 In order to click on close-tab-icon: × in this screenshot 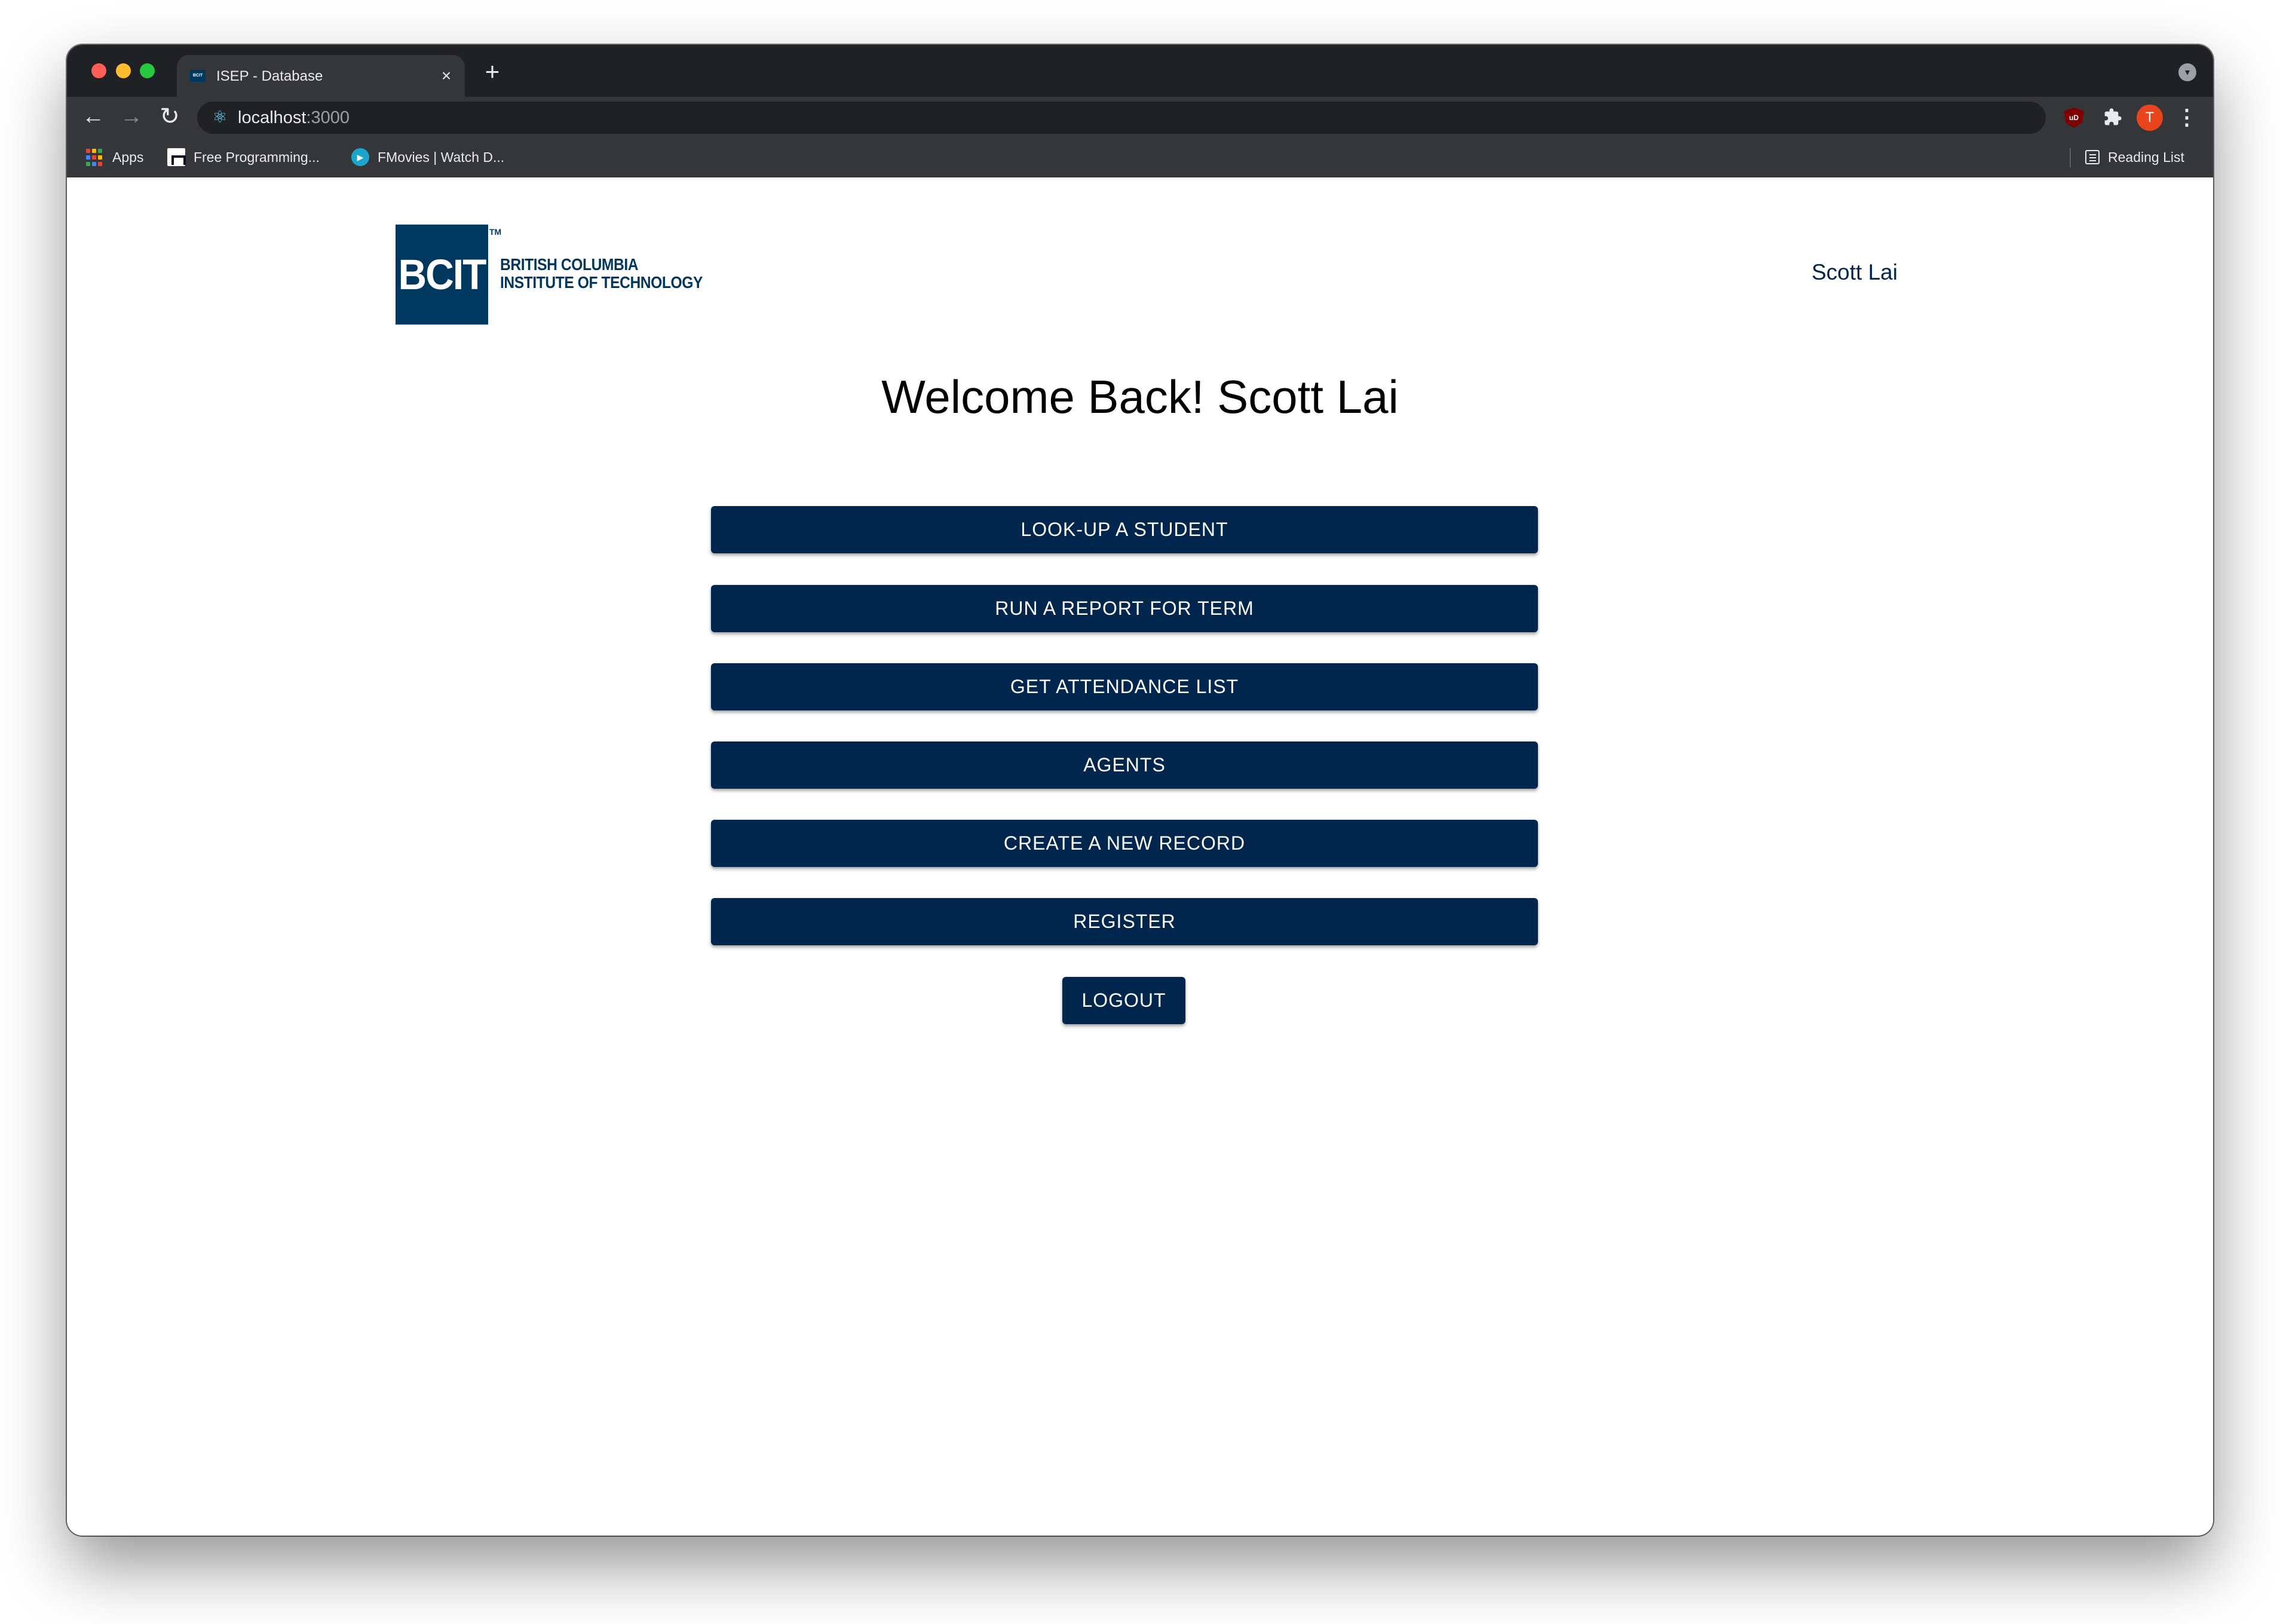, I will do `click(446, 76)`.